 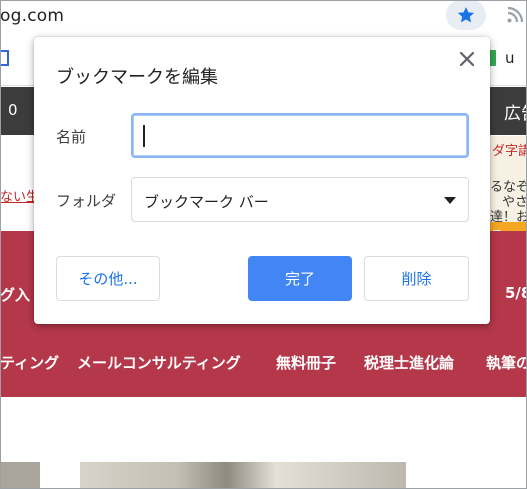 I want to click on dialog-title: ブックマークを編集, so click(x=137, y=77).